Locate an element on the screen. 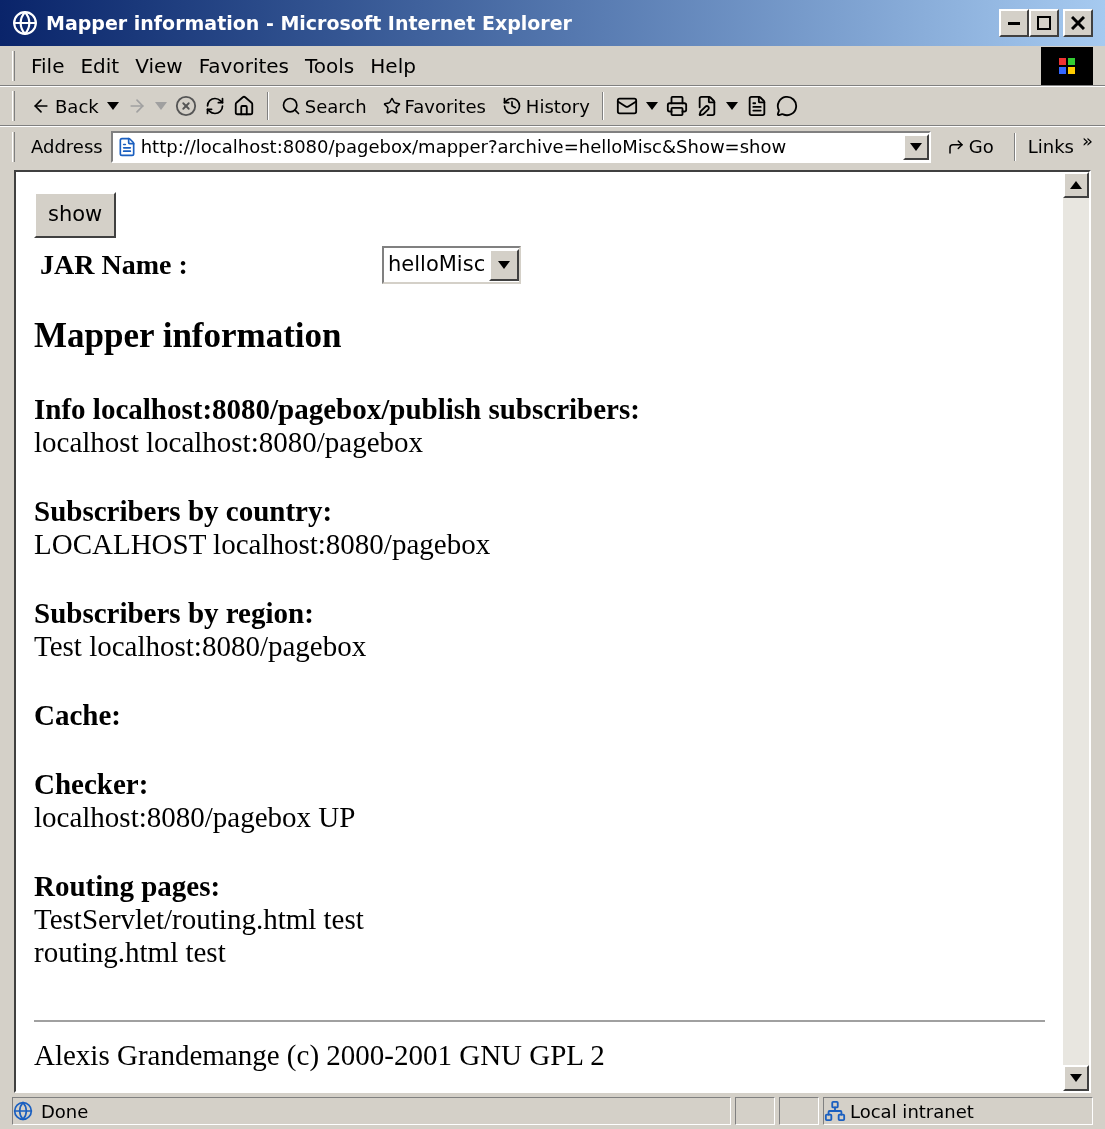 The height and width of the screenshot is (1129, 1105). search-button: Search is located at coordinates (323, 106).